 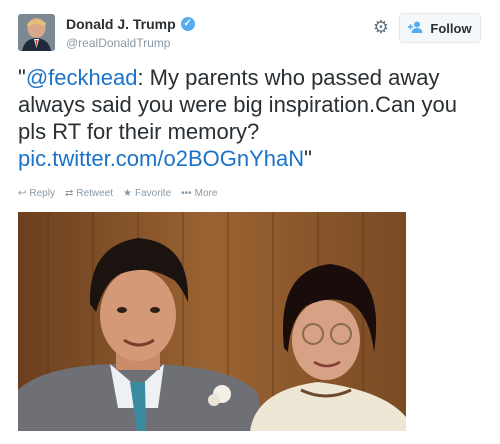 I want to click on reply-icon: ↩, so click(x=22, y=193).